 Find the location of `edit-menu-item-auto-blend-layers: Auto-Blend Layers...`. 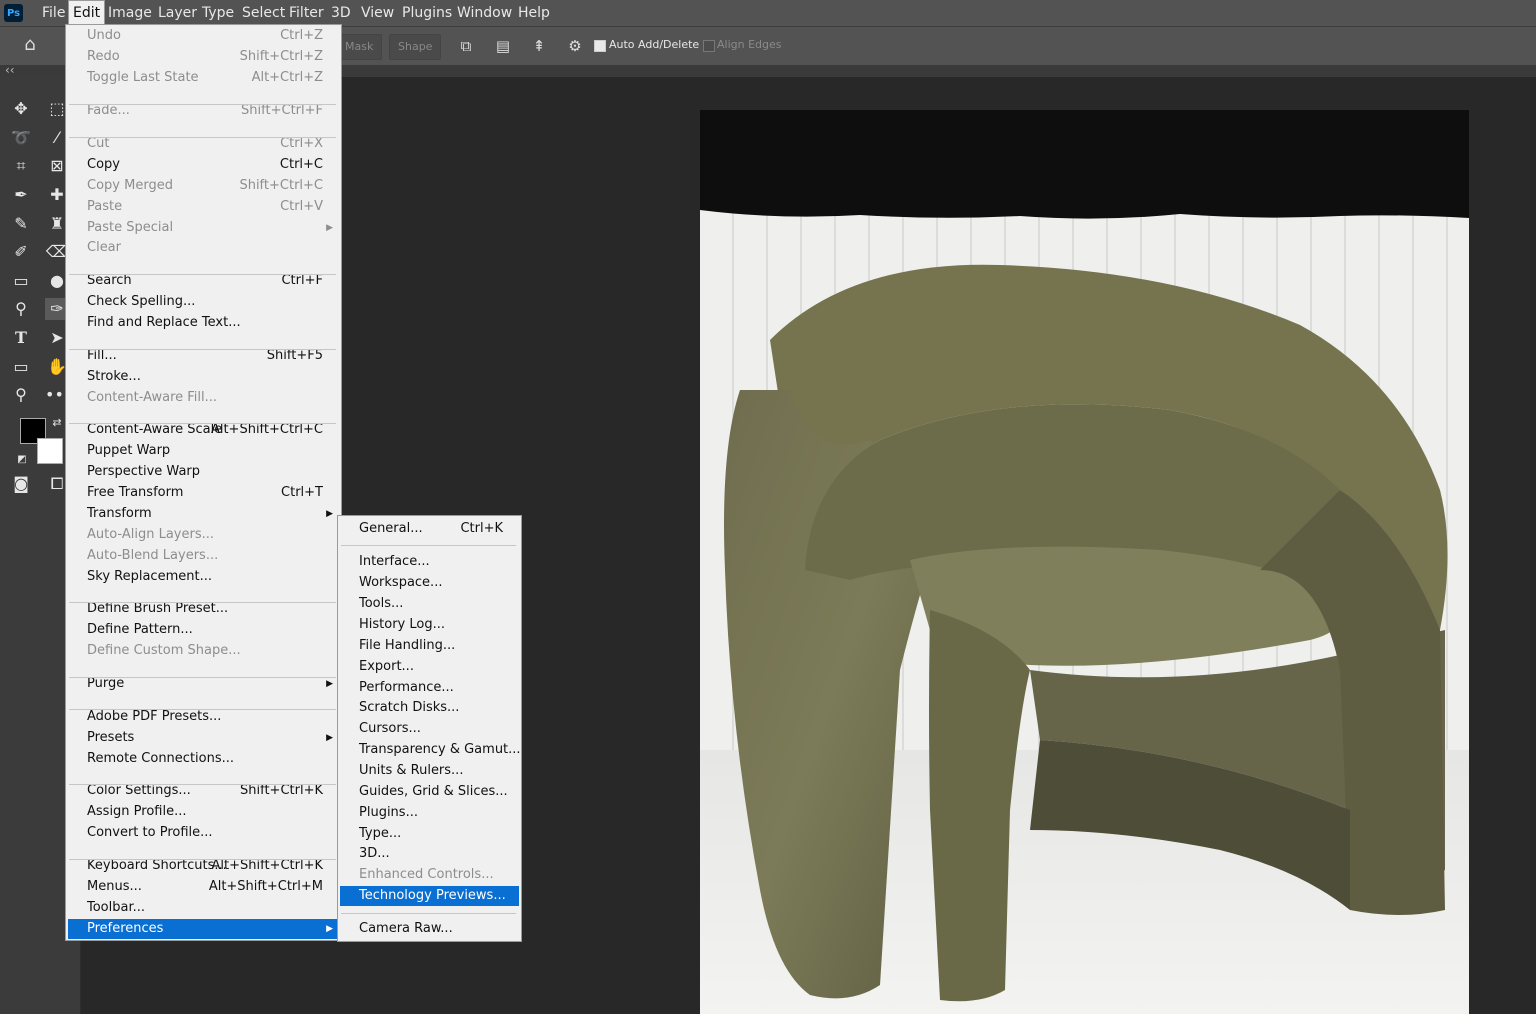

edit-menu-item-auto-blend-layers: Auto-Blend Layers... is located at coordinates (203, 556).